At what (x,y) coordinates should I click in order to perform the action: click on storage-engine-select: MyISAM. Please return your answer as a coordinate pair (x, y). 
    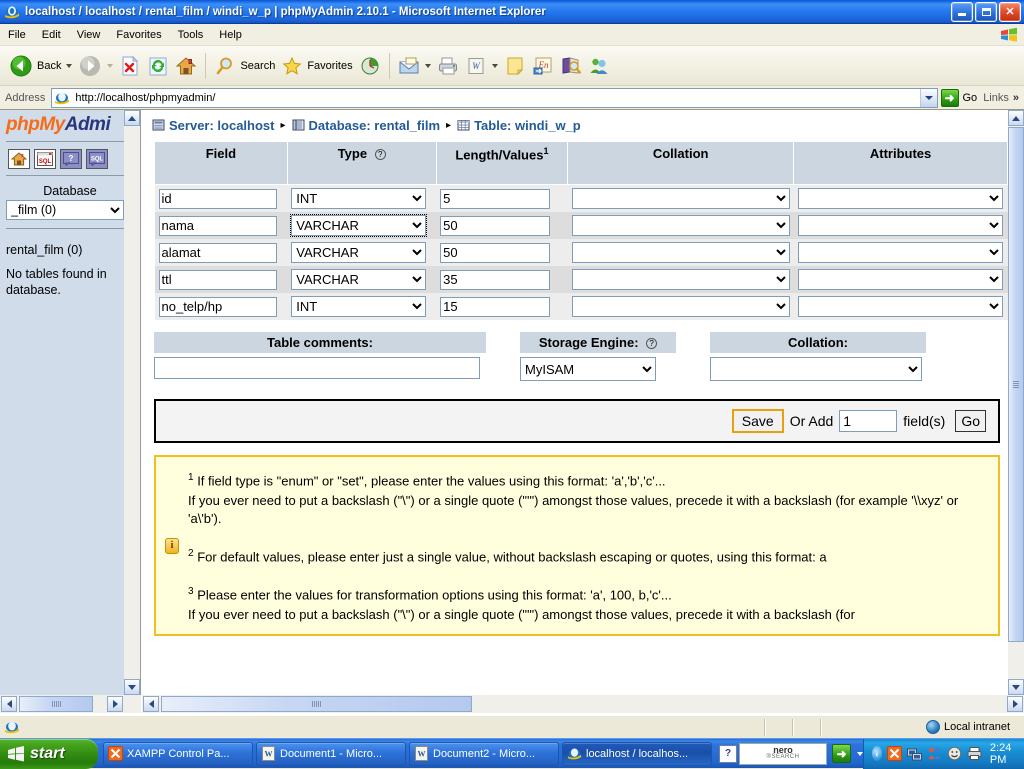
    Looking at the image, I should click on (588, 369).